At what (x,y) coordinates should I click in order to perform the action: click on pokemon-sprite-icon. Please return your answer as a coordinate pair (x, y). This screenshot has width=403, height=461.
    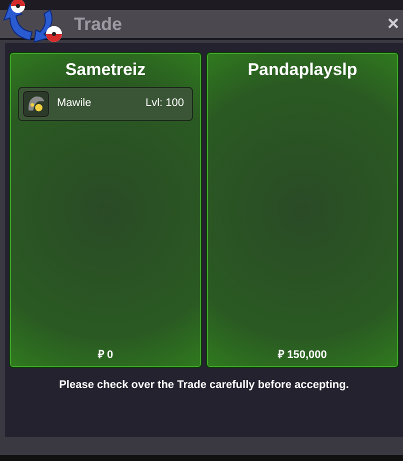
    Looking at the image, I should click on (36, 103).